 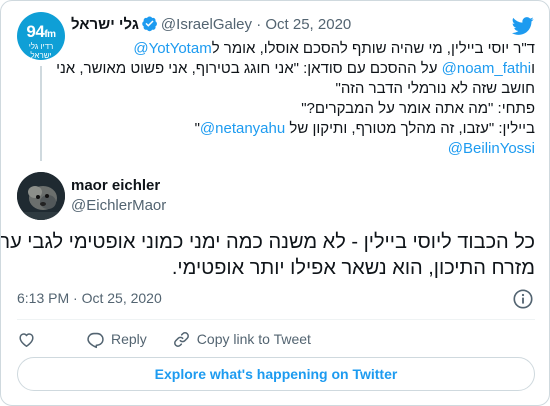 I want to click on quoted-text-segment: חושב שזה לא נורמלי הדבר הזה", so click(x=435, y=88).